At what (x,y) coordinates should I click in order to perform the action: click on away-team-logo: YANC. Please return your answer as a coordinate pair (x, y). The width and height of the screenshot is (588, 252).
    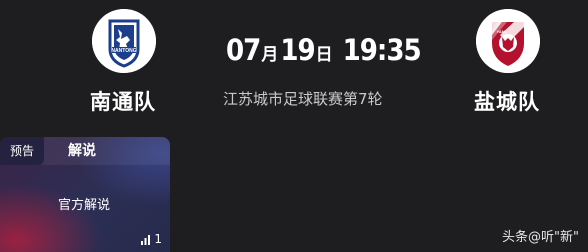
    Looking at the image, I should click on (508, 41).